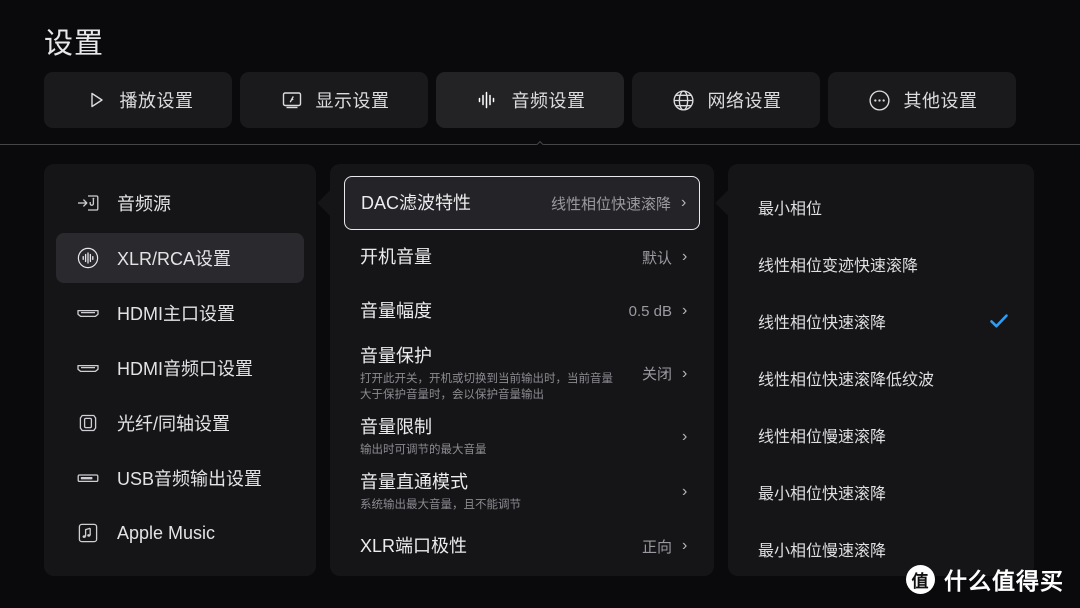  Describe the element at coordinates (396, 356) in the screenshot. I see `setting-title: 音量保护` at that location.